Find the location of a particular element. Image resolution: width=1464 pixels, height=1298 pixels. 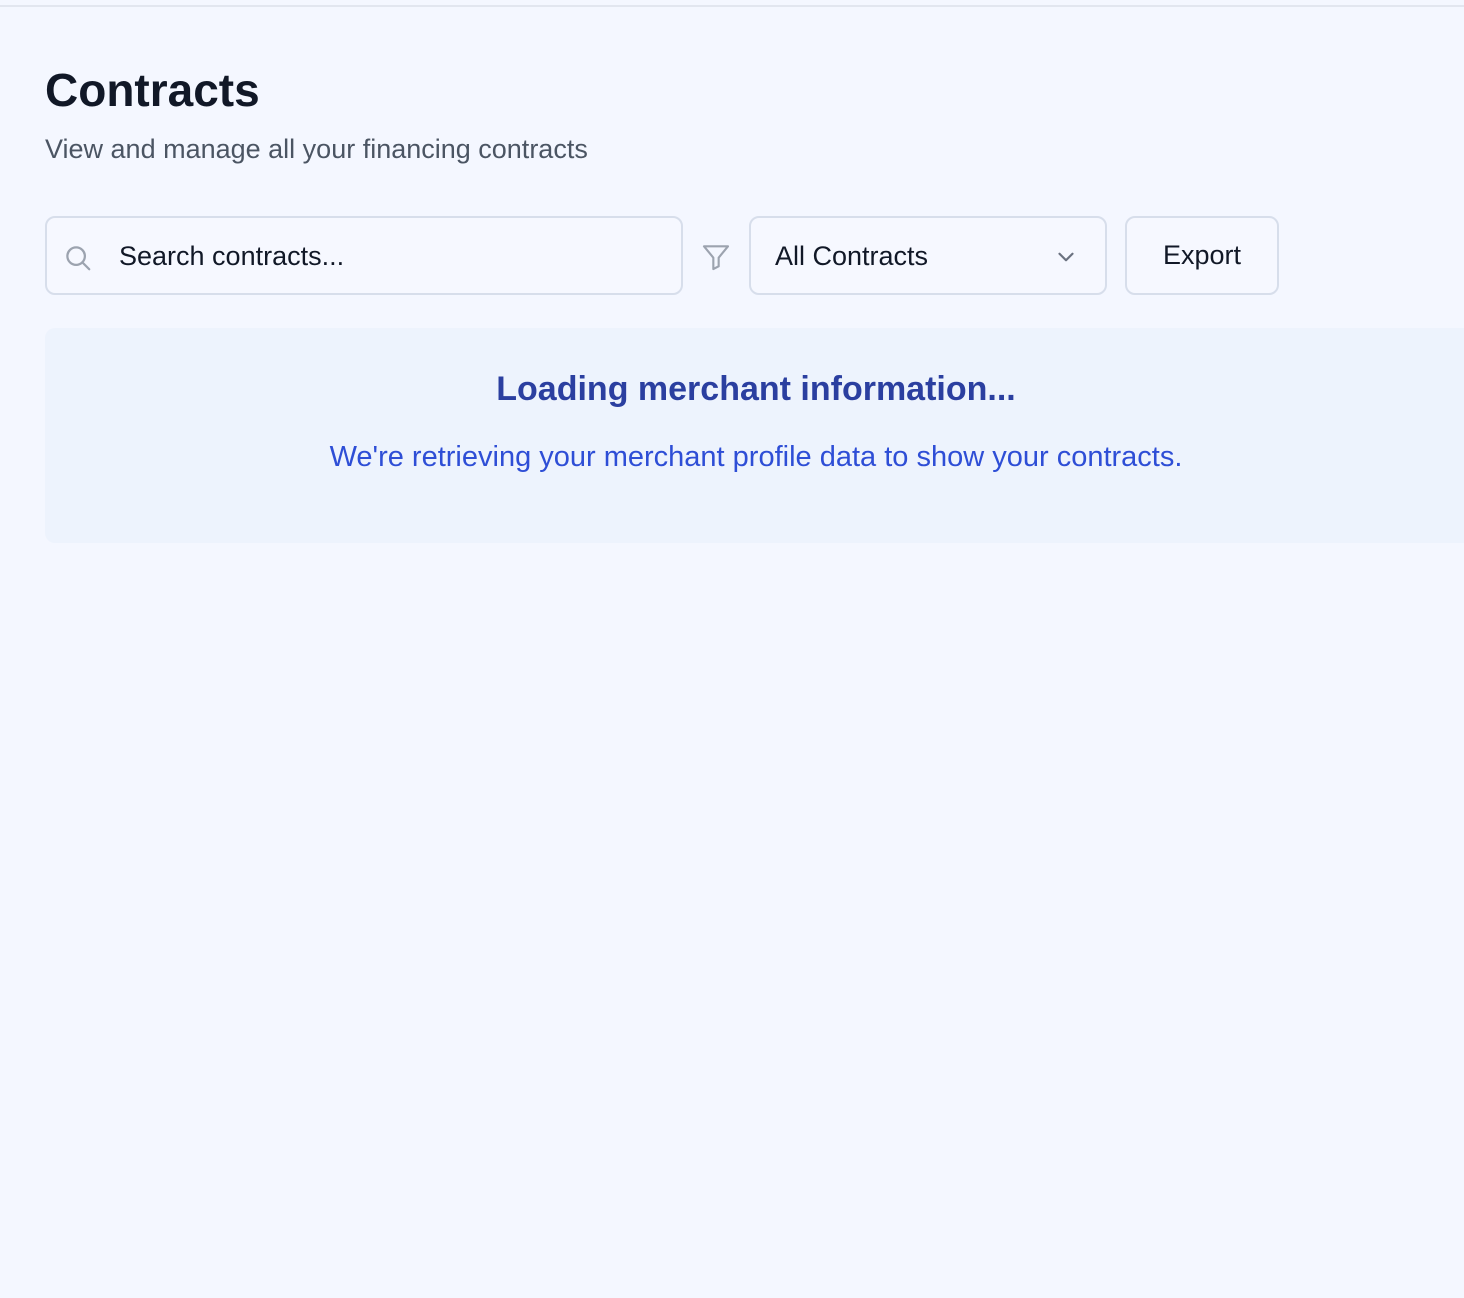

filter-icon is located at coordinates (716, 257).